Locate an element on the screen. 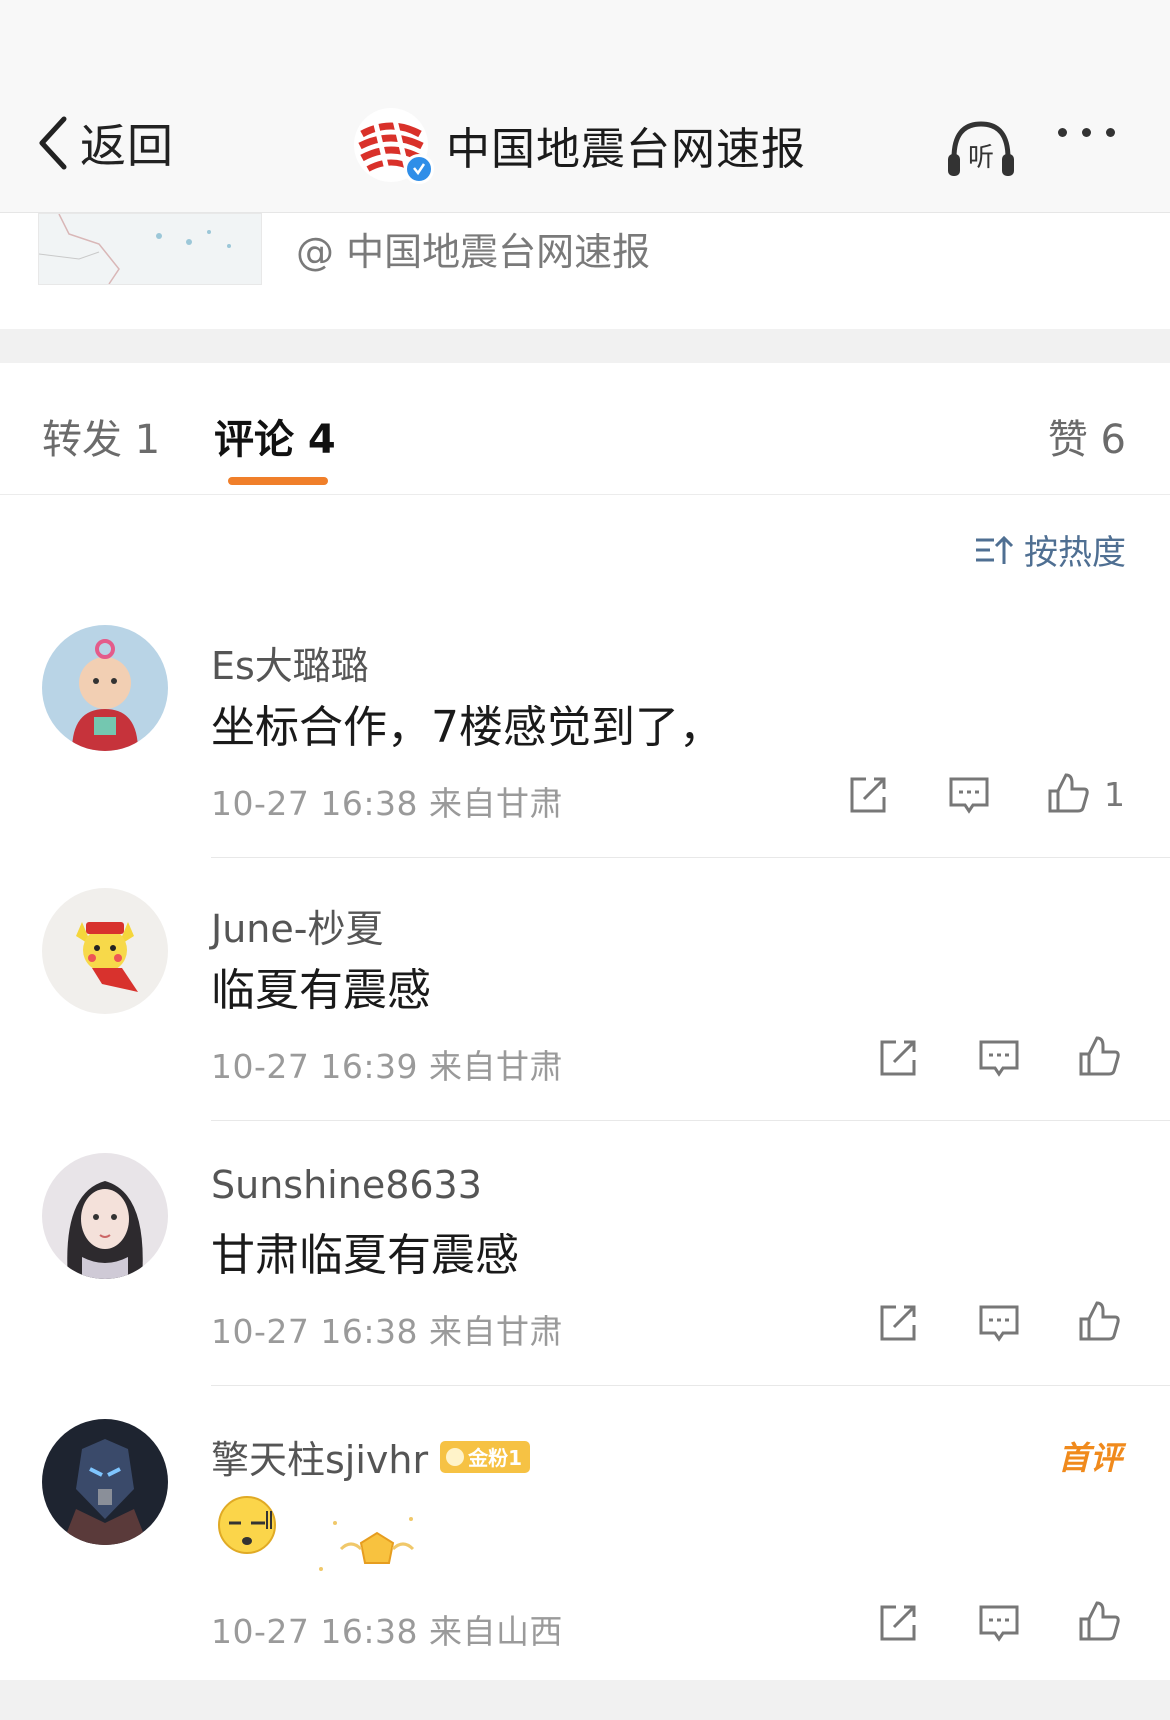 The width and height of the screenshot is (1170, 1720). comment-meta: 10-27 16:39 来自甘肃 is located at coordinates (387, 1066).